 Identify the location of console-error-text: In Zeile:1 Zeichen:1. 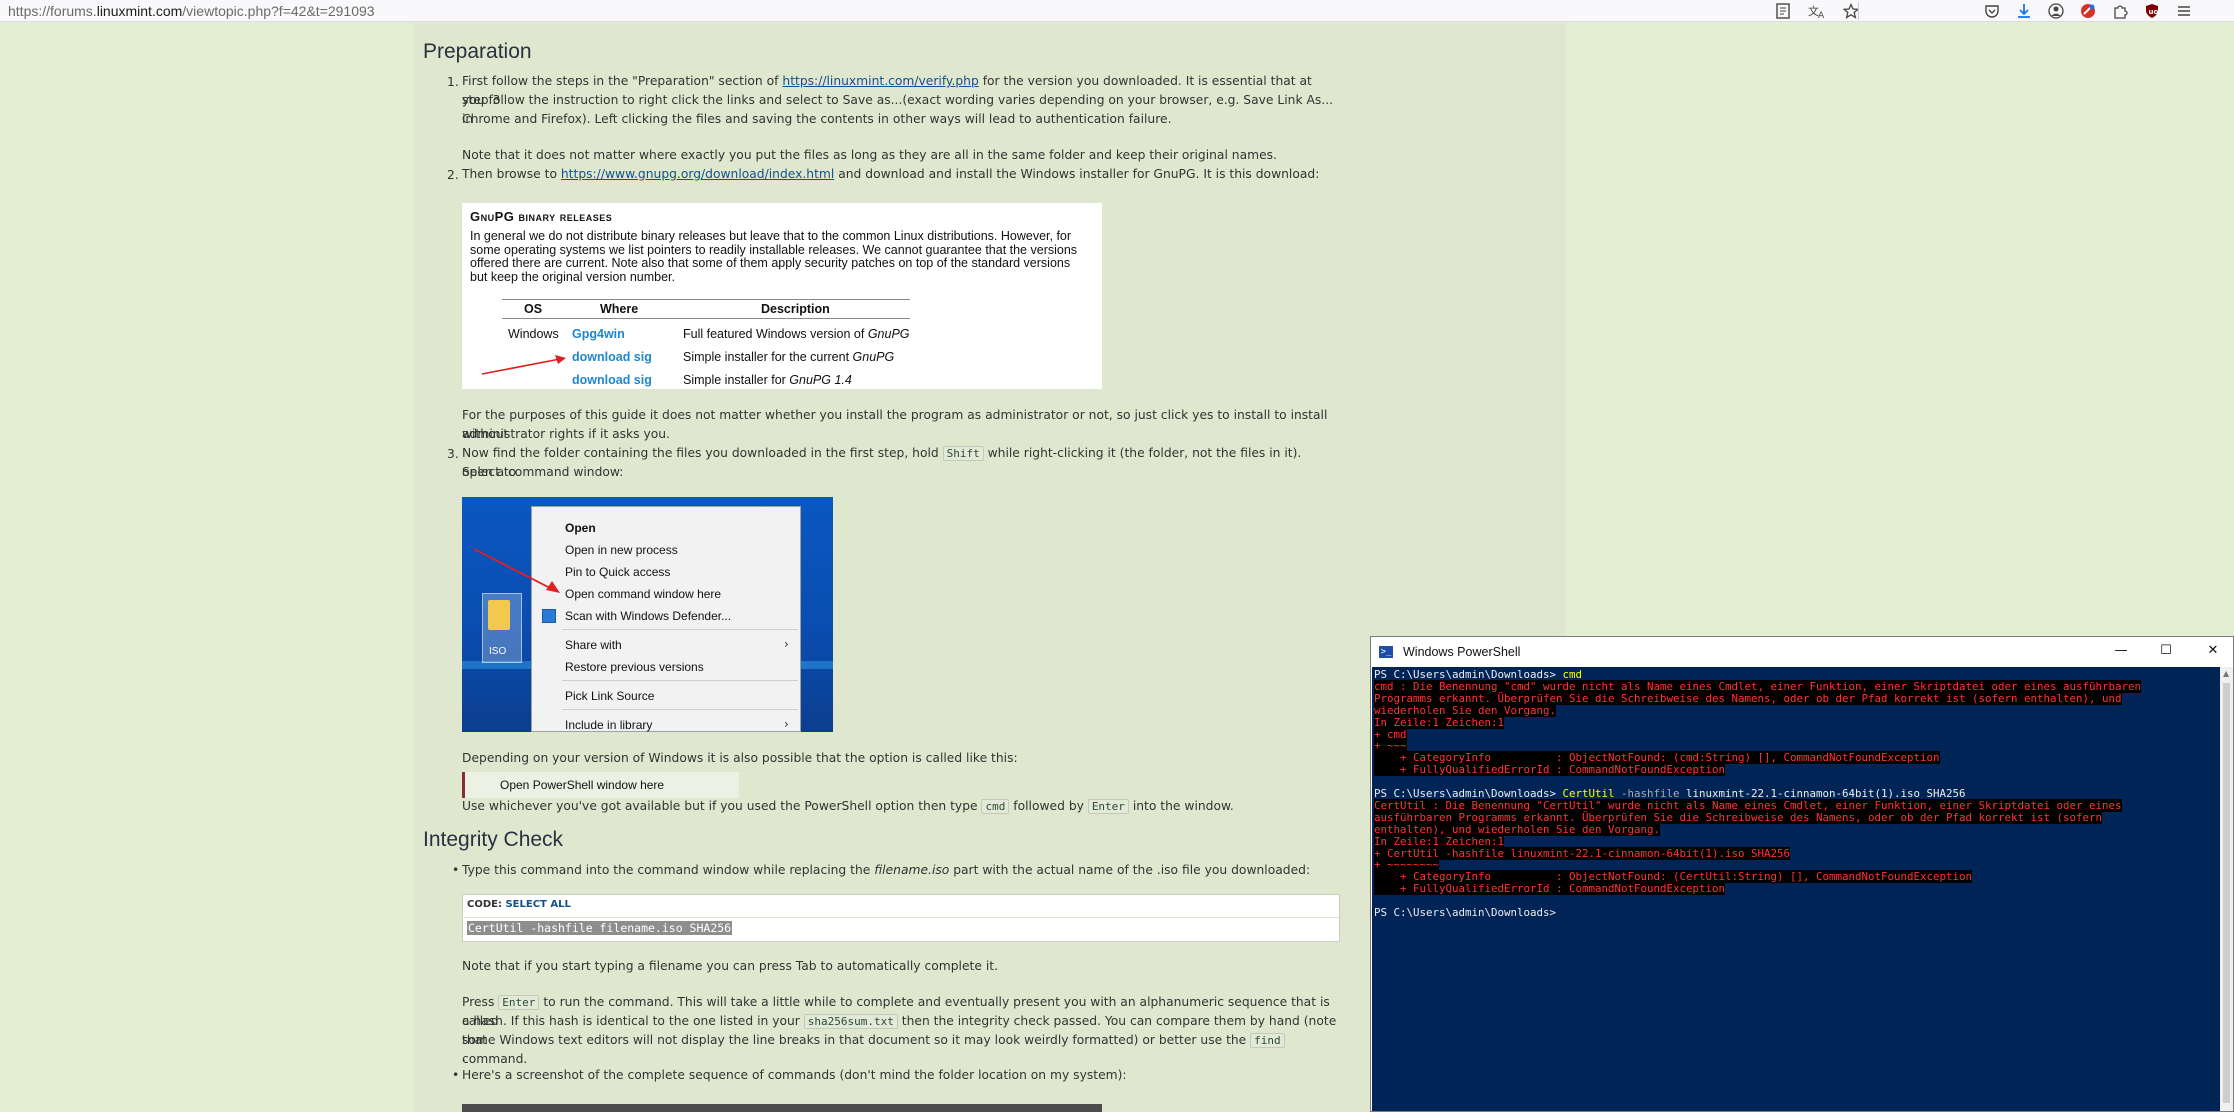
(1439, 722).